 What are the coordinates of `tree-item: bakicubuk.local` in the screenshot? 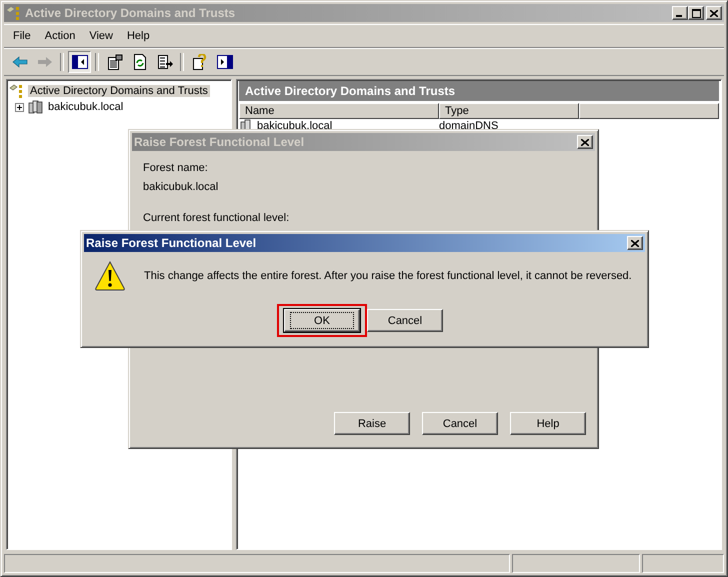 It's located at (86, 107).